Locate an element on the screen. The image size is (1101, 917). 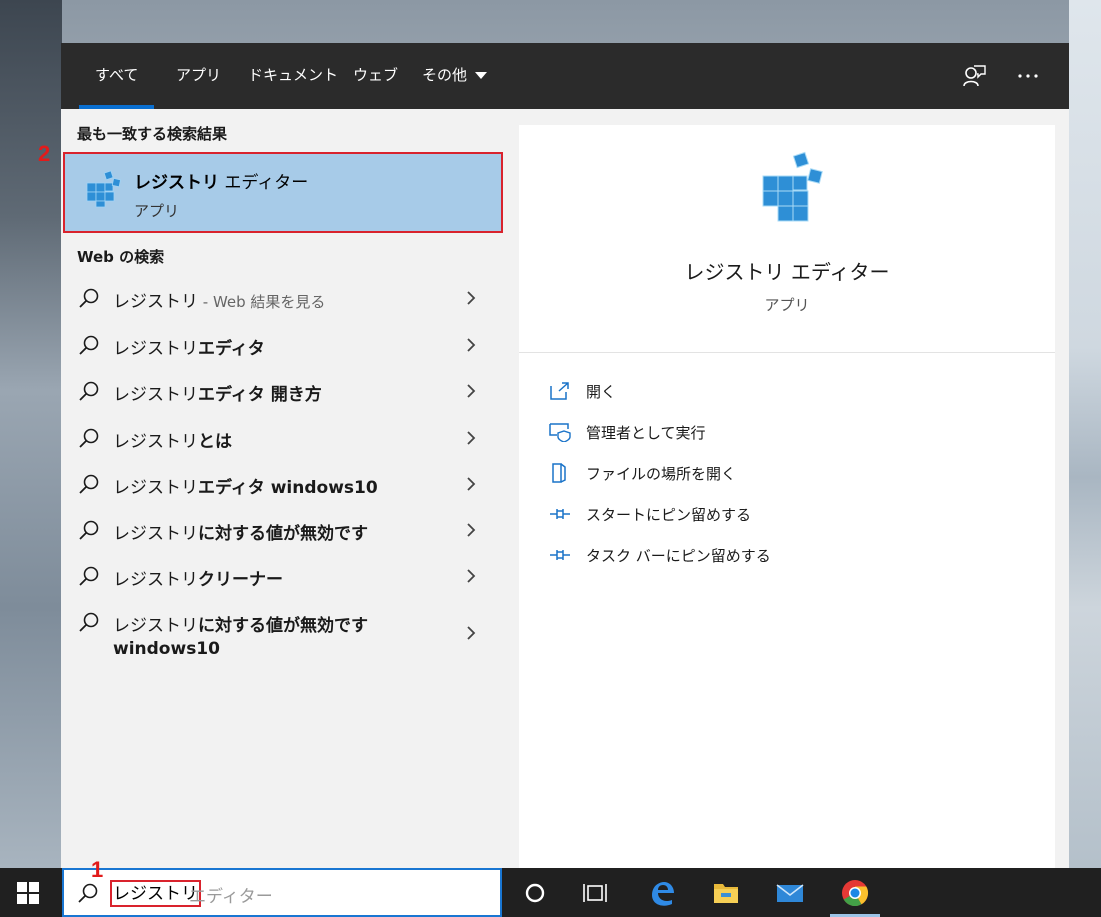
best-match-subtitle: アプリ is located at coordinates (157, 211).